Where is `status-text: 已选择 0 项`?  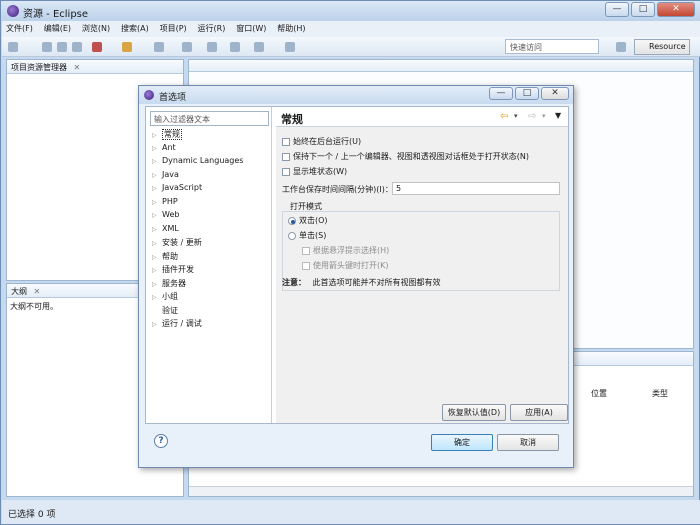 status-text: 已选择 0 项 is located at coordinates (32, 515).